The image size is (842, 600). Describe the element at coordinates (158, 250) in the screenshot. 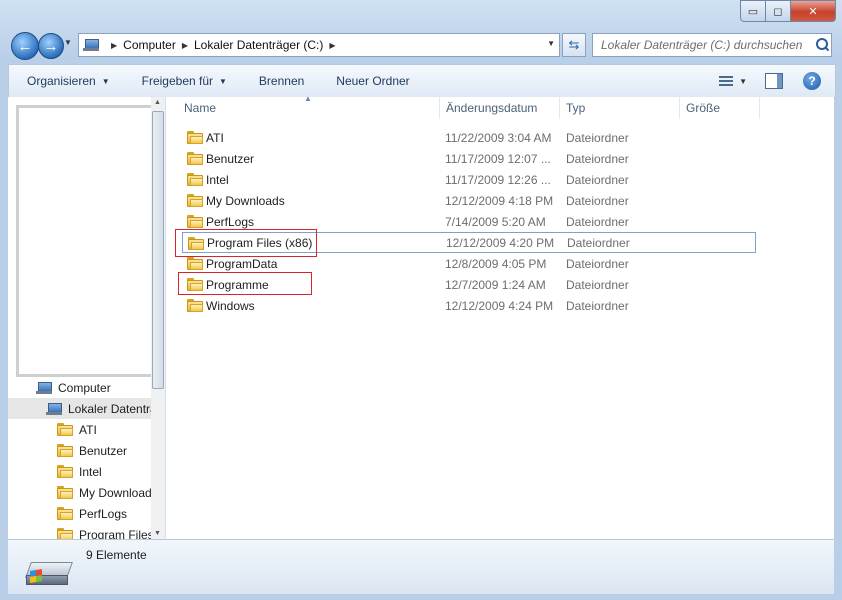

I see `scrollbar-thumb` at that location.